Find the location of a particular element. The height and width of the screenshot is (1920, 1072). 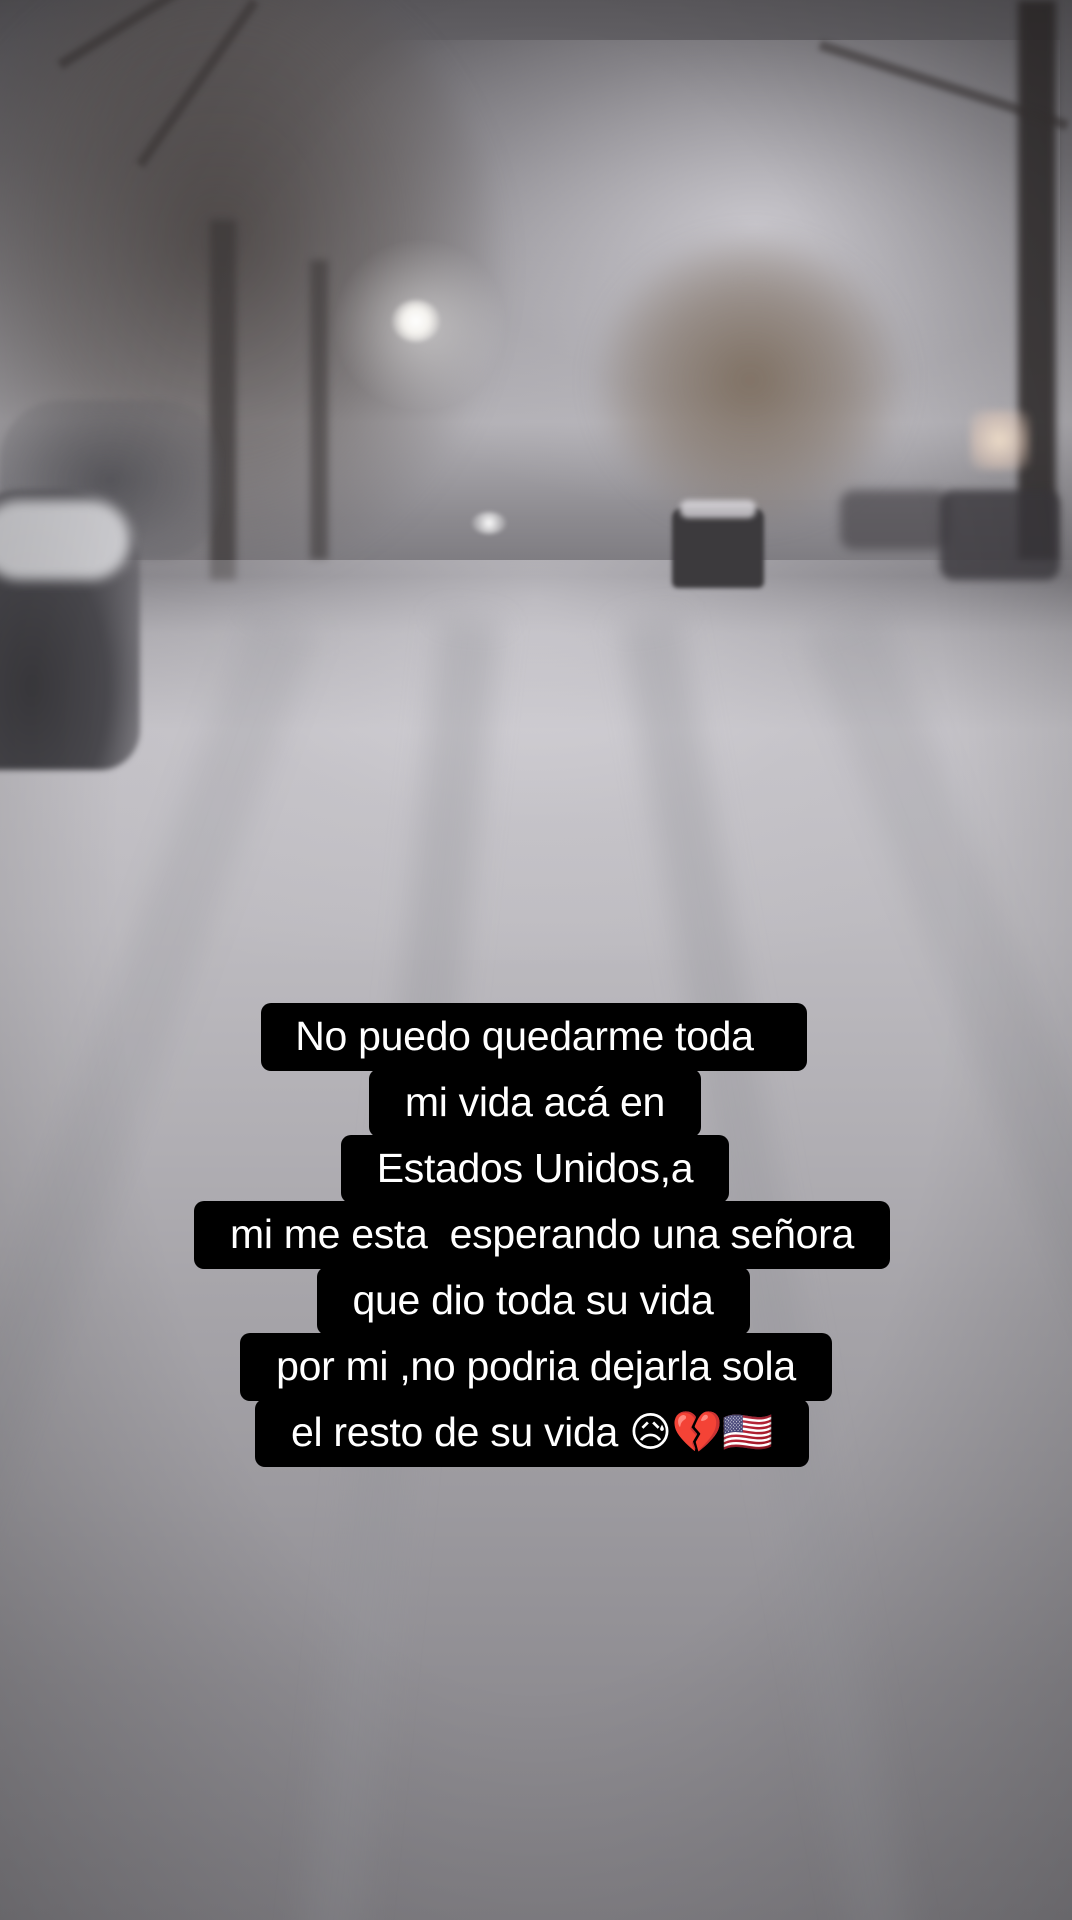

caption-line: Estados Unidos,a is located at coordinates (535, 1169).